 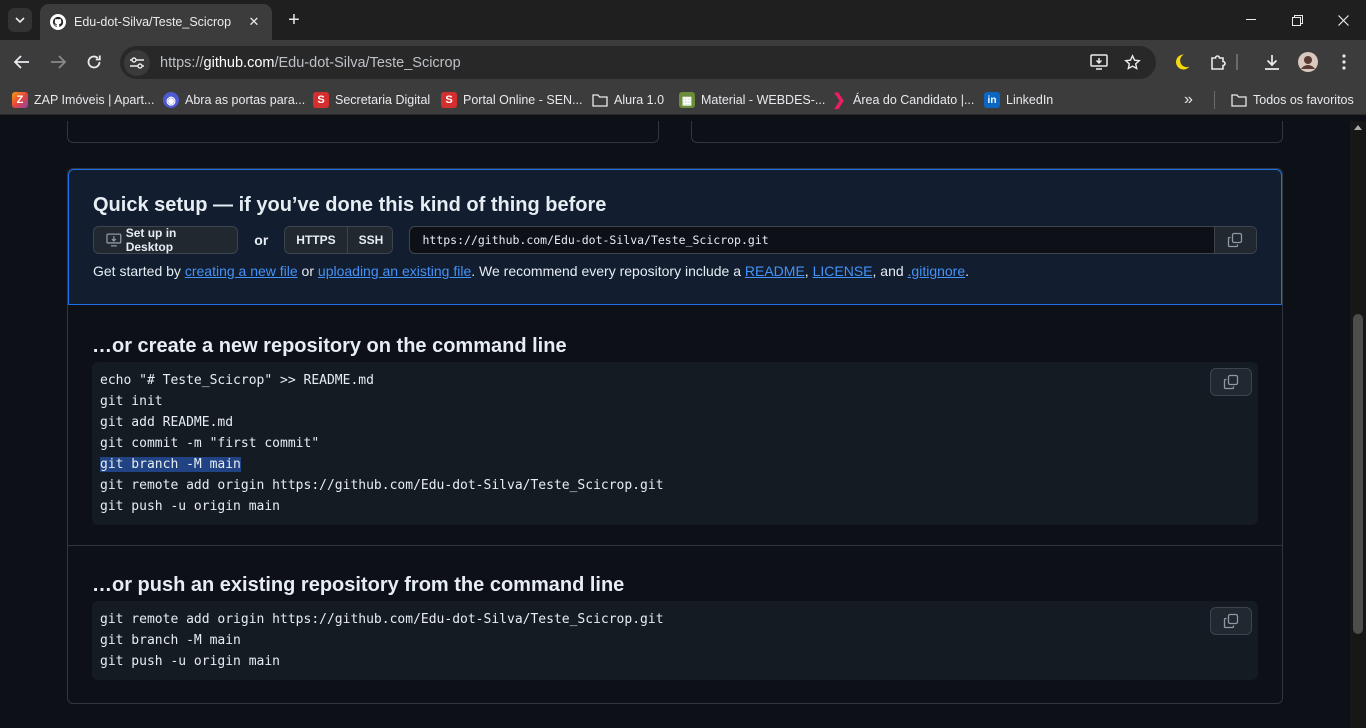 I want to click on create-file-link: creating a new file, so click(x=241, y=271).